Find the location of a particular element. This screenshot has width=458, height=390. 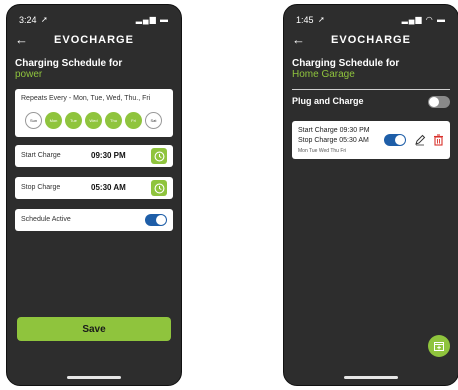

divider is located at coordinates (371, 89).